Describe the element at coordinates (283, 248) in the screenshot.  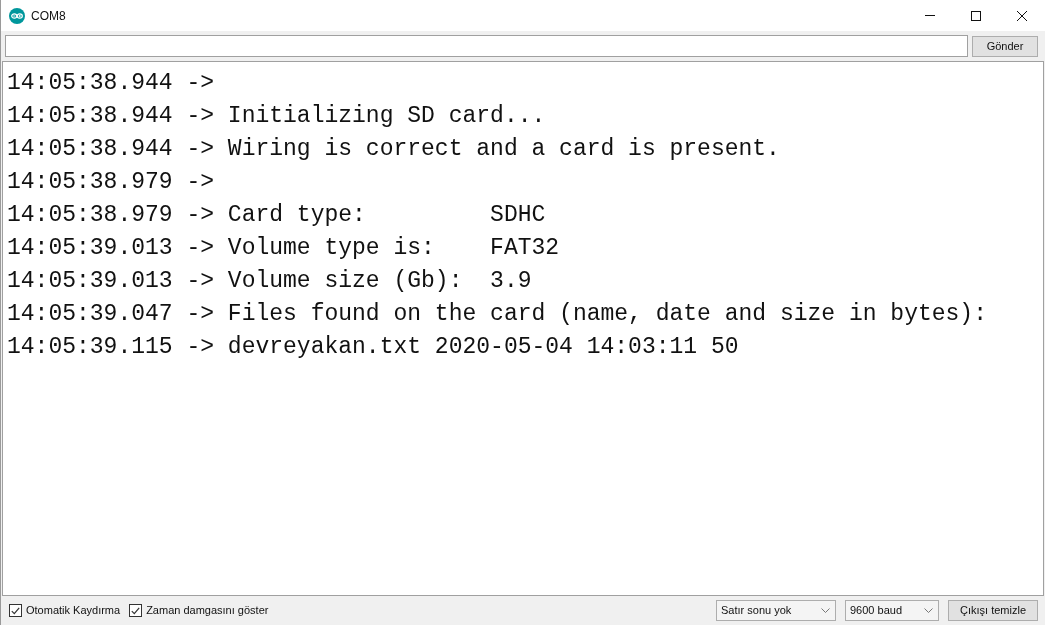
I see `output-line: 14:05:39.013 -> Volume type is: FAT32` at that location.